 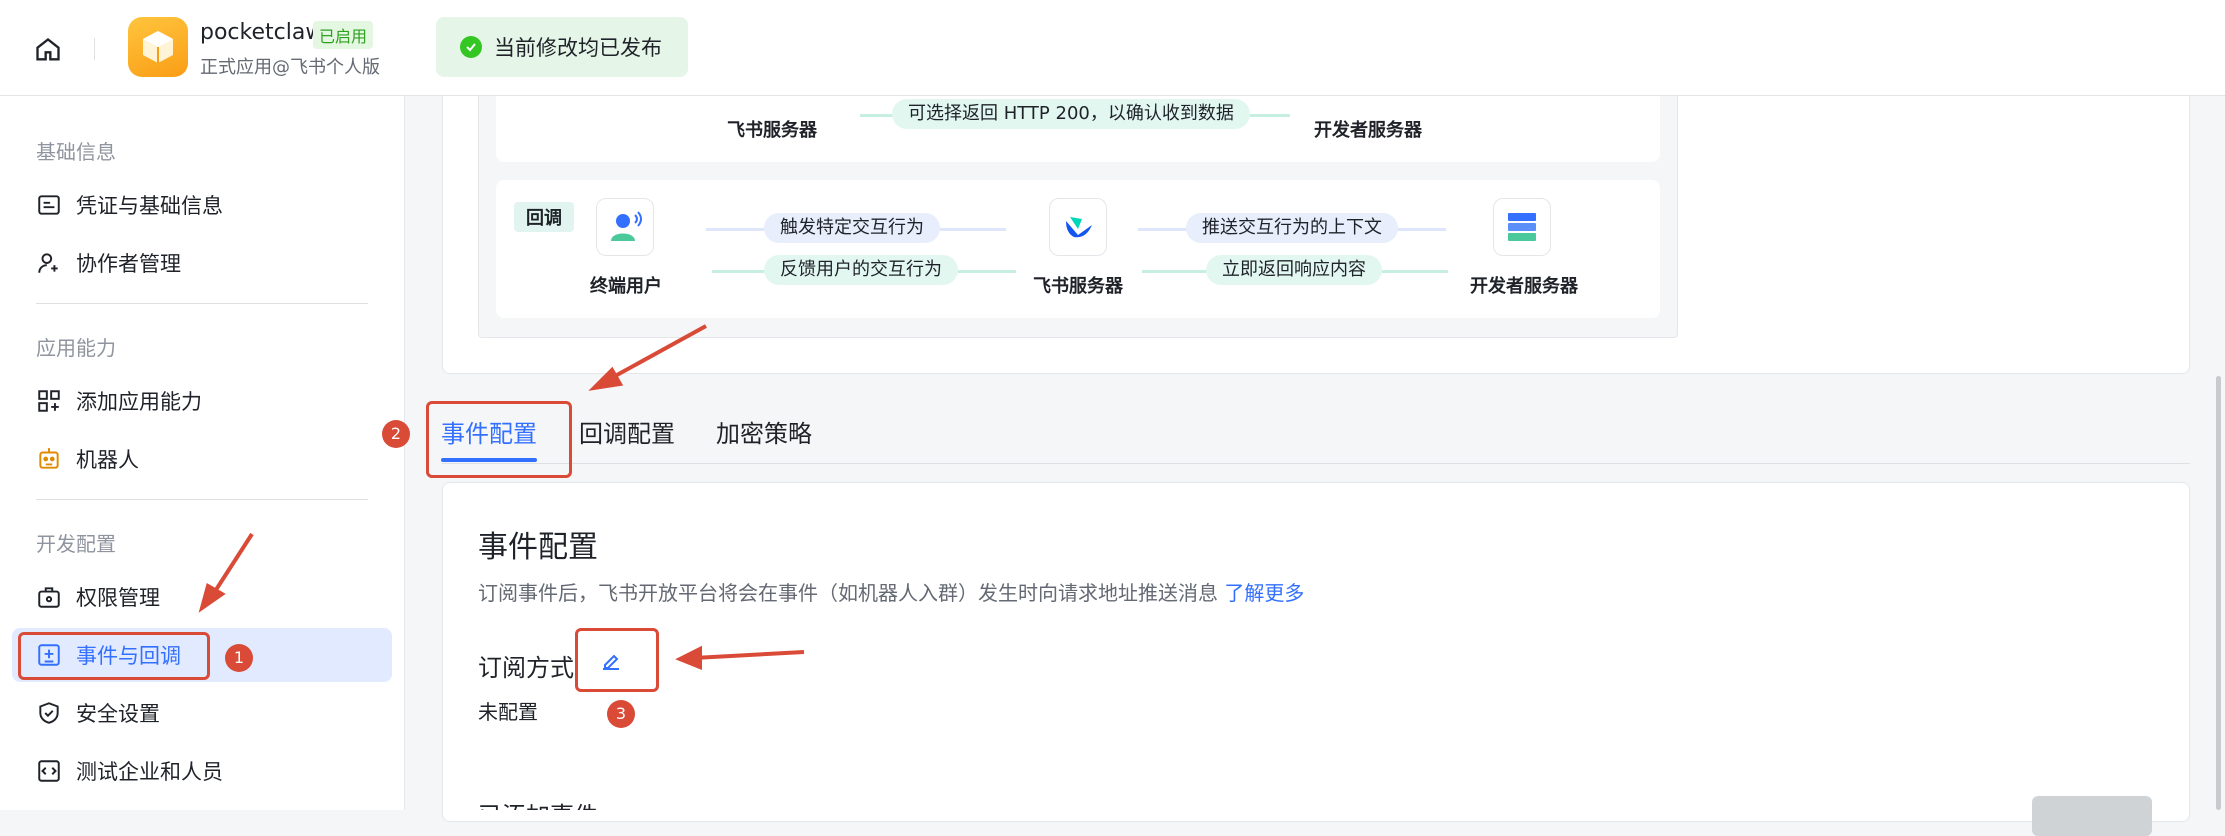 What do you see at coordinates (1368, 130) in the screenshot?
I see `row1-right-label: 开发者服务器` at bounding box center [1368, 130].